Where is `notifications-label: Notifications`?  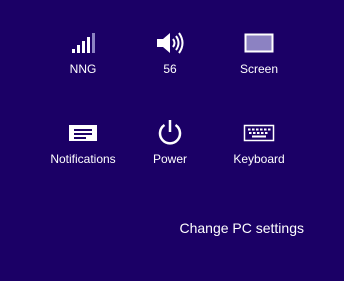
notifications-label: Notifications is located at coordinates (83, 159).